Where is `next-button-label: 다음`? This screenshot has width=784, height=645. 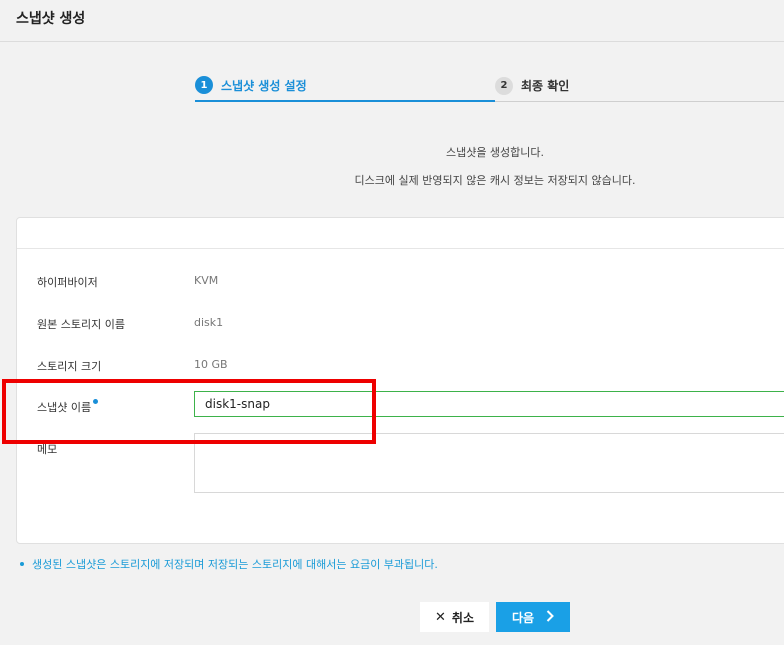
next-button-label: 다음 is located at coordinates (523, 617).